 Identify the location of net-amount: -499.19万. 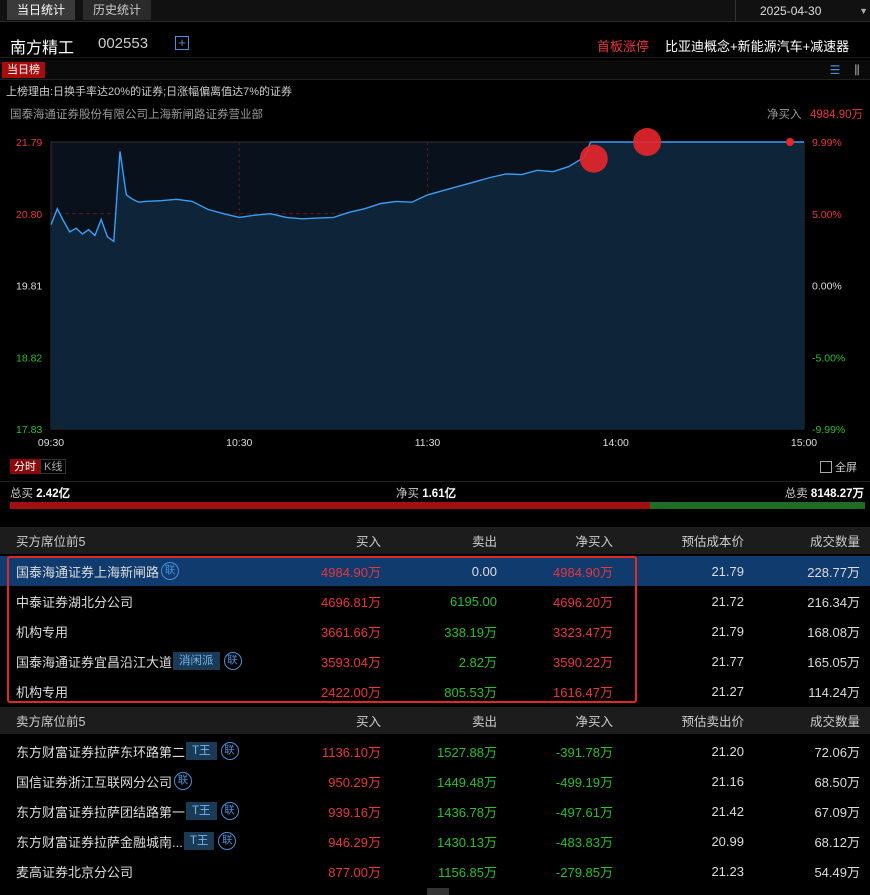
(584, 782).